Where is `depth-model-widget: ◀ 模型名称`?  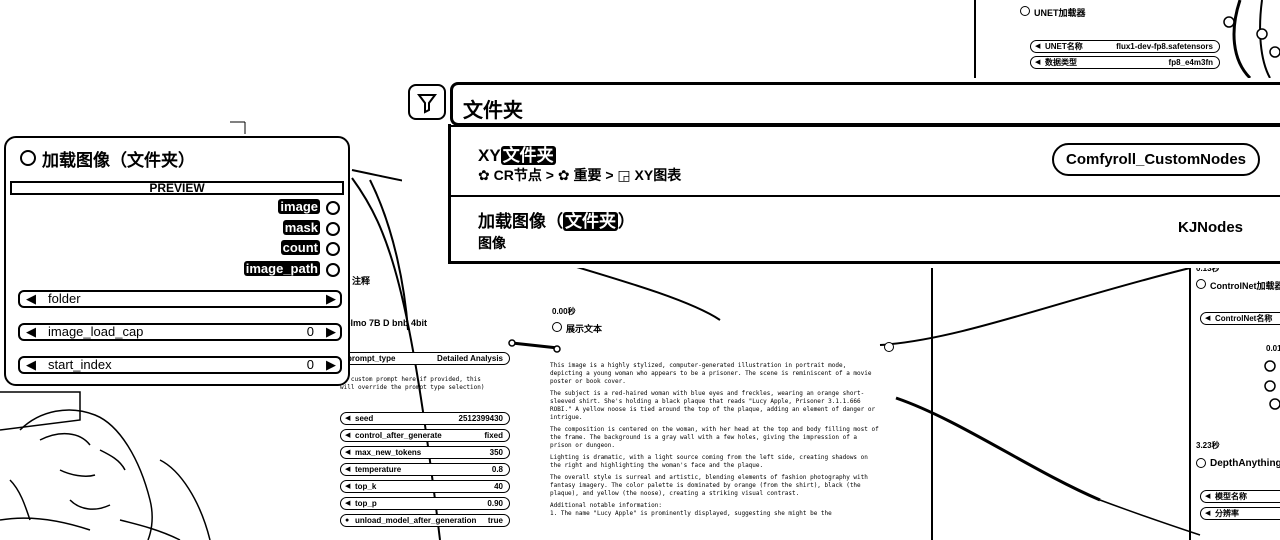 depth-model-widget: ◀ 模型名称 is located at coordinates (1240, 496).